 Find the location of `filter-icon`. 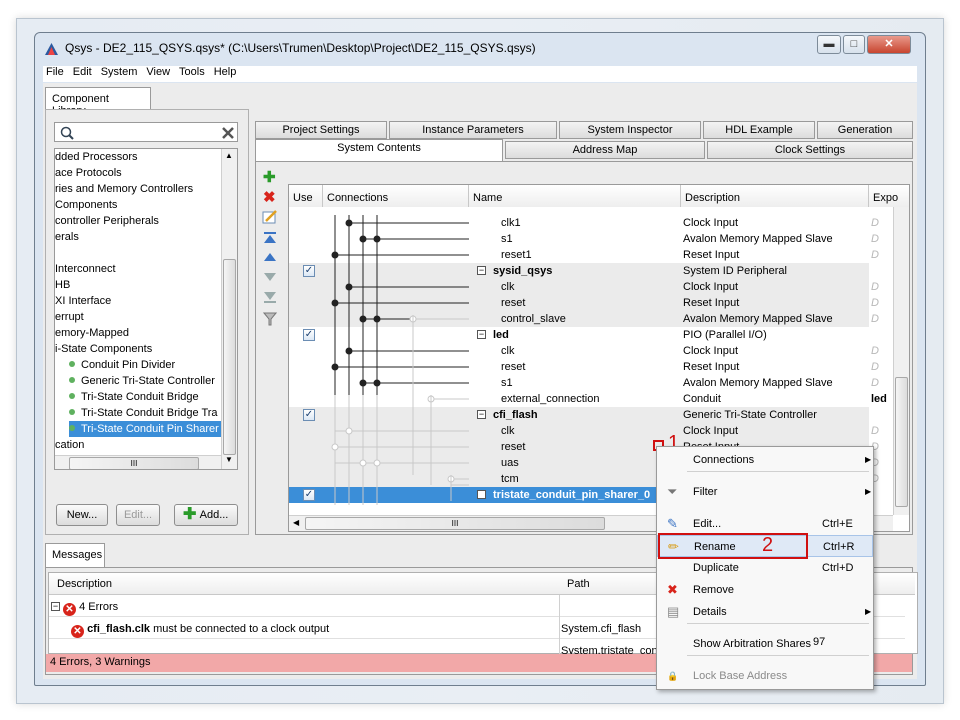

filter-icon is located at coordinates (270, 319).